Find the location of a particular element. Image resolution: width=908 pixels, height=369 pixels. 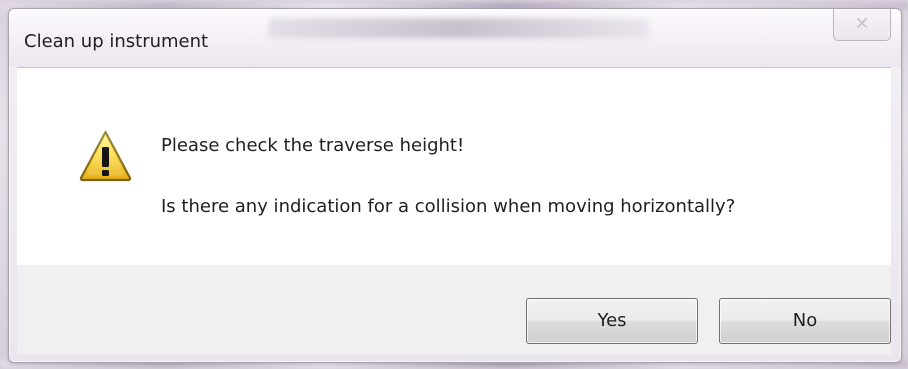

no-button: No is located at coordinates (805, 321).